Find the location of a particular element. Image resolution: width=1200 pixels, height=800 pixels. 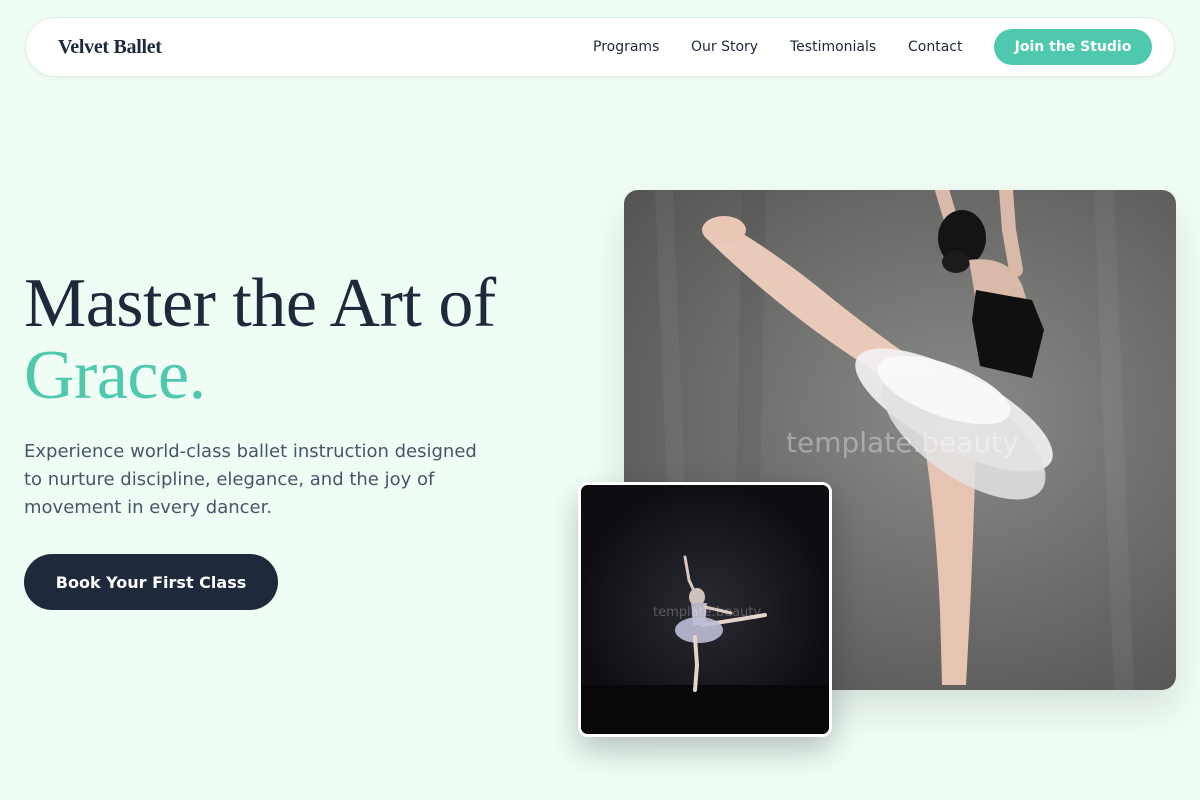

join-studio-button: Join the Studio is located at coordinates (1073, 47).